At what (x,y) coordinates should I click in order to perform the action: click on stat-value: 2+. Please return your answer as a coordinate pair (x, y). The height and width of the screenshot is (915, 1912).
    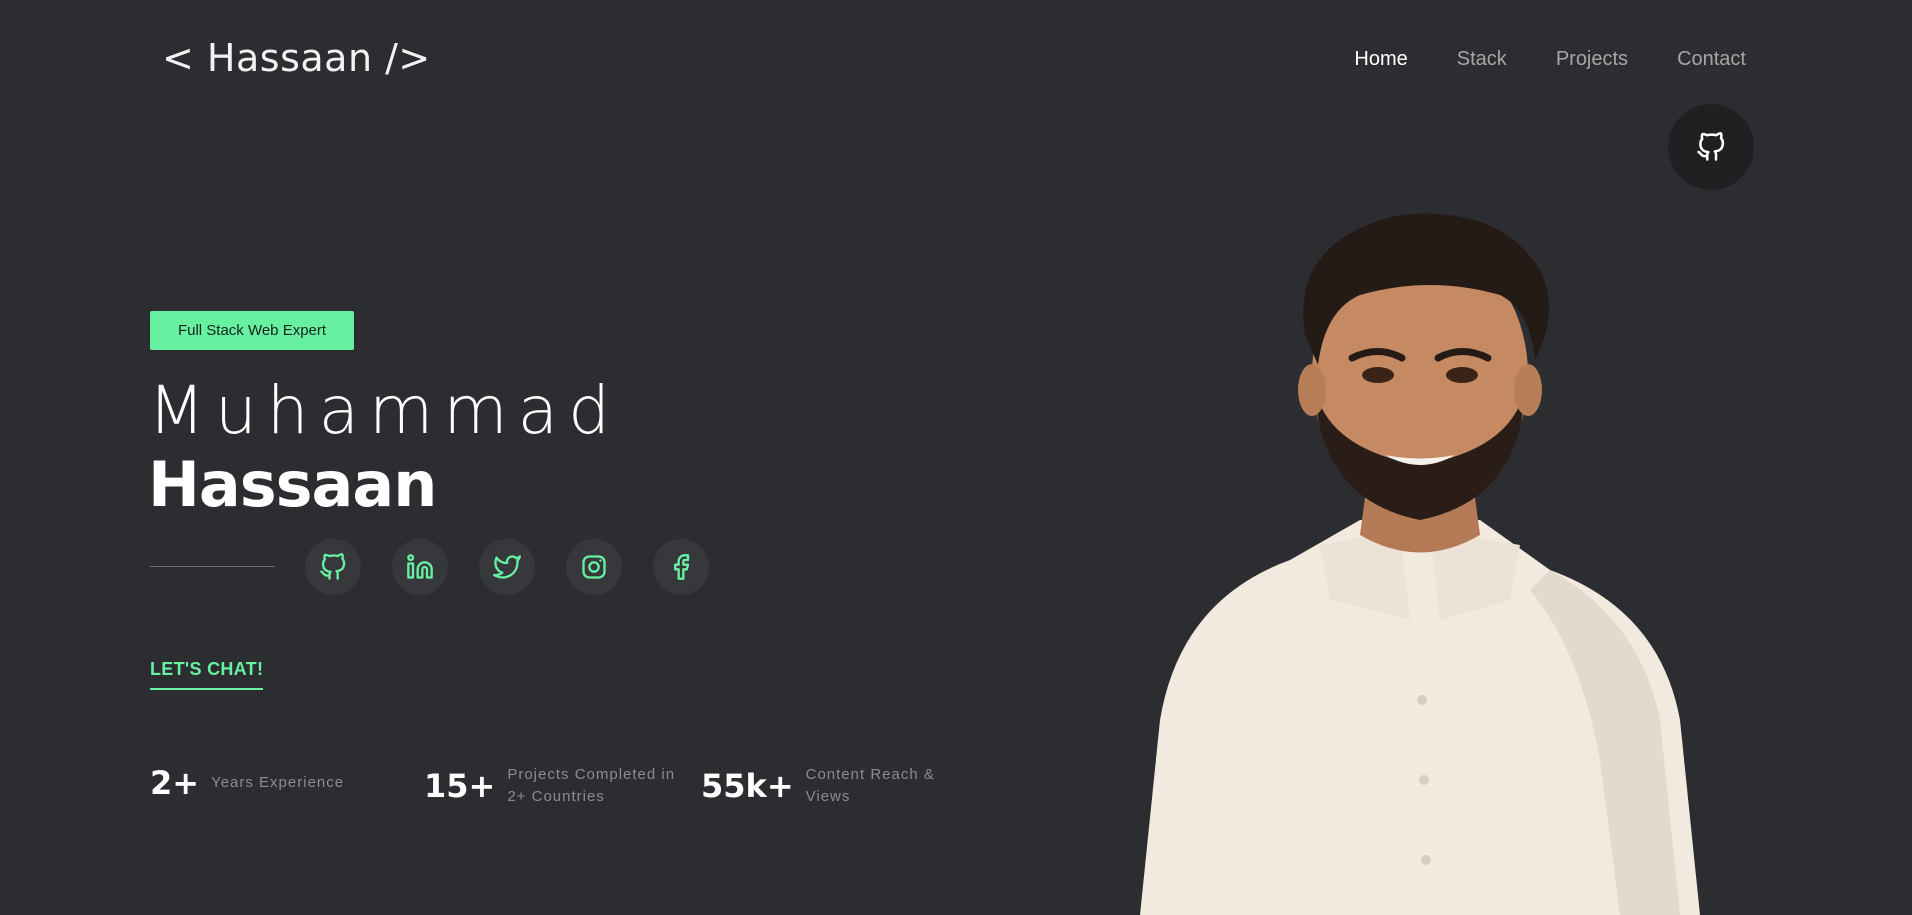
    Looking at the image, I should click on (175, 783).